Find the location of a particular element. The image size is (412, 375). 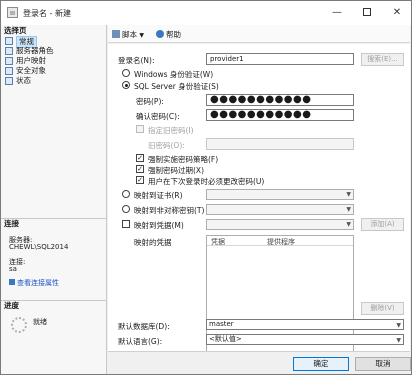

windows-auth-label: Windows 身份验证(W) is located at coordinates (174, 74).